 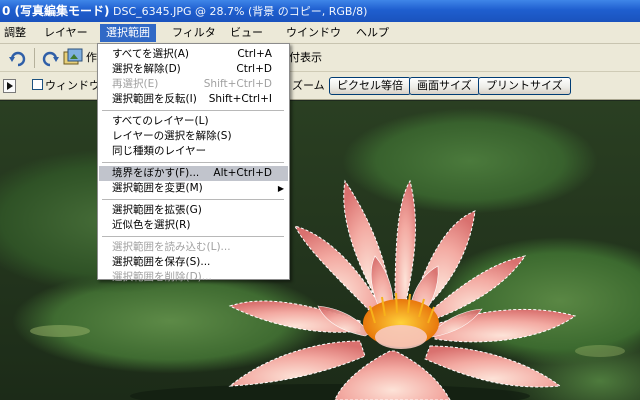 I want to click on menu-view: ビュー, so click(x=246, y=33).